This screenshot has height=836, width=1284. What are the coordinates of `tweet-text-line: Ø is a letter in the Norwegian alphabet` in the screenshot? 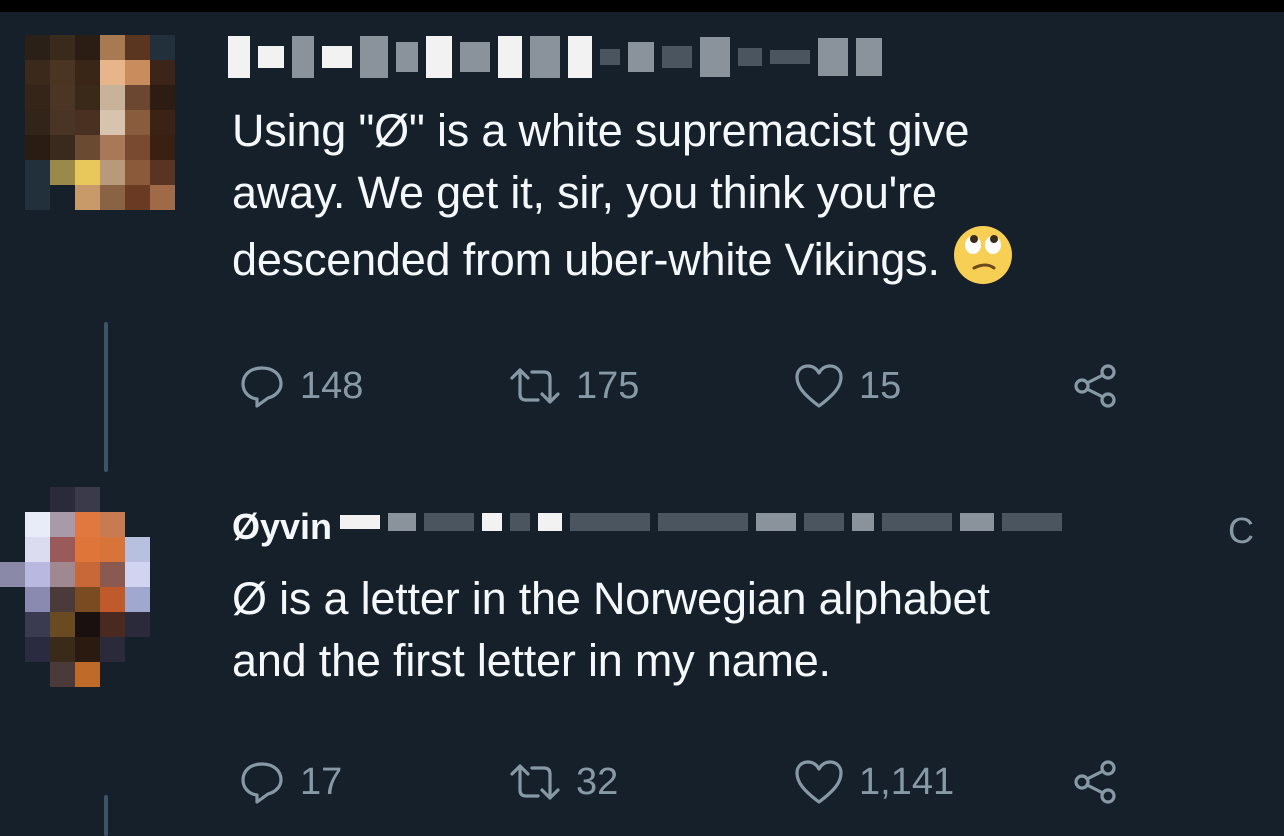 It's located at (611, 598).